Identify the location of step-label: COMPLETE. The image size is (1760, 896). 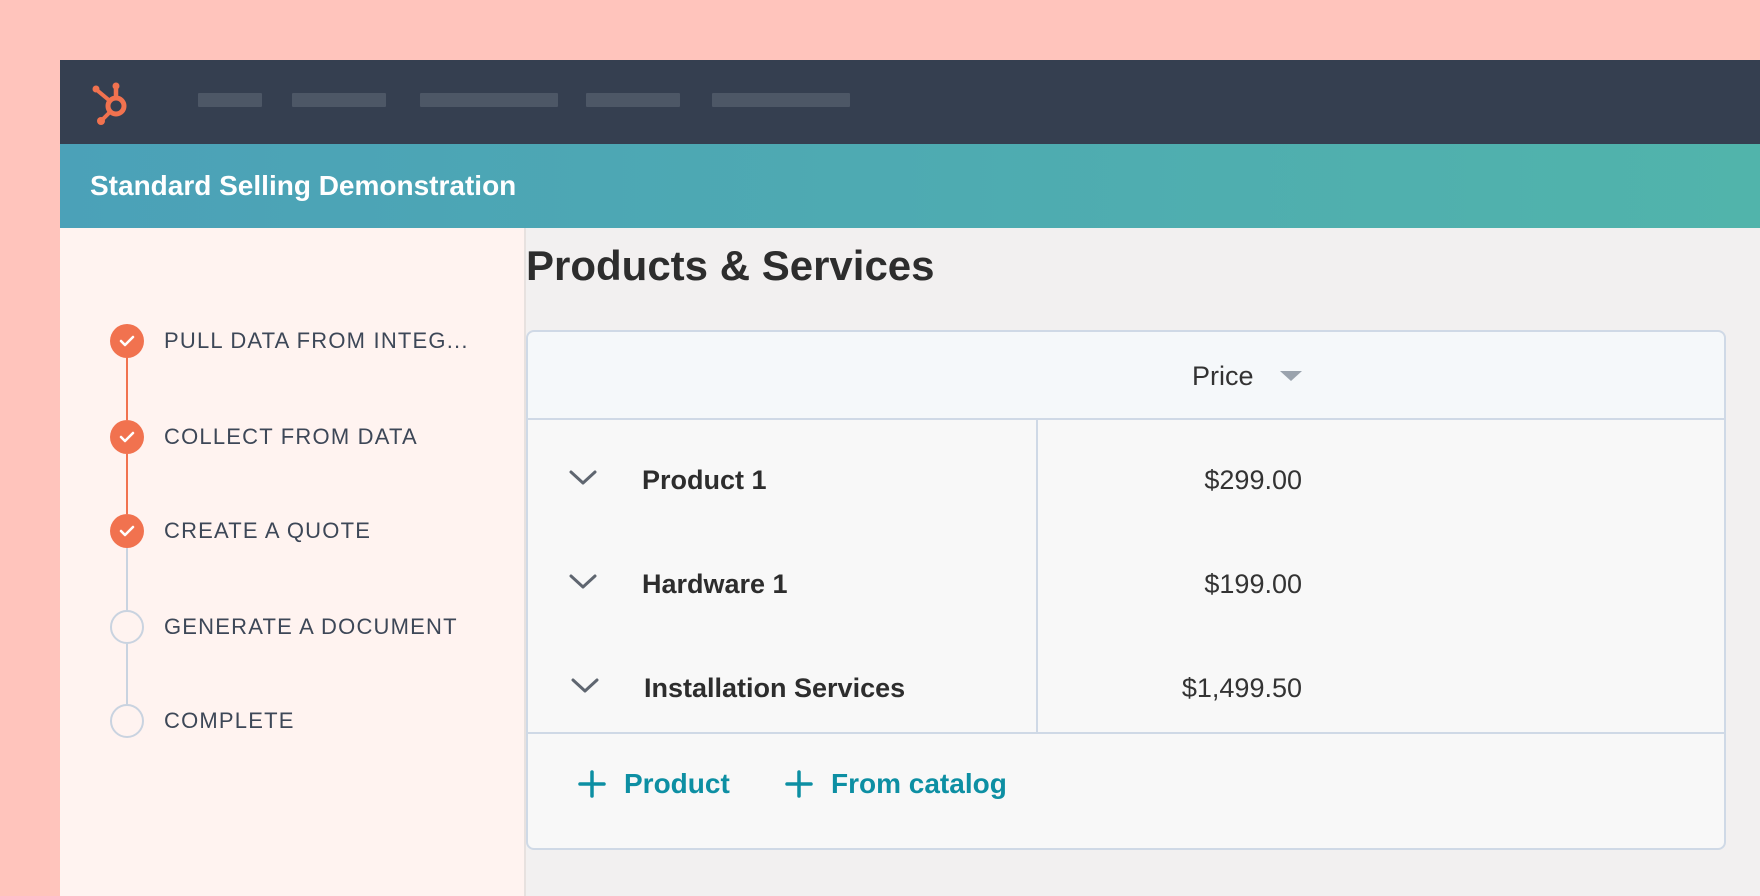
(229, 720).